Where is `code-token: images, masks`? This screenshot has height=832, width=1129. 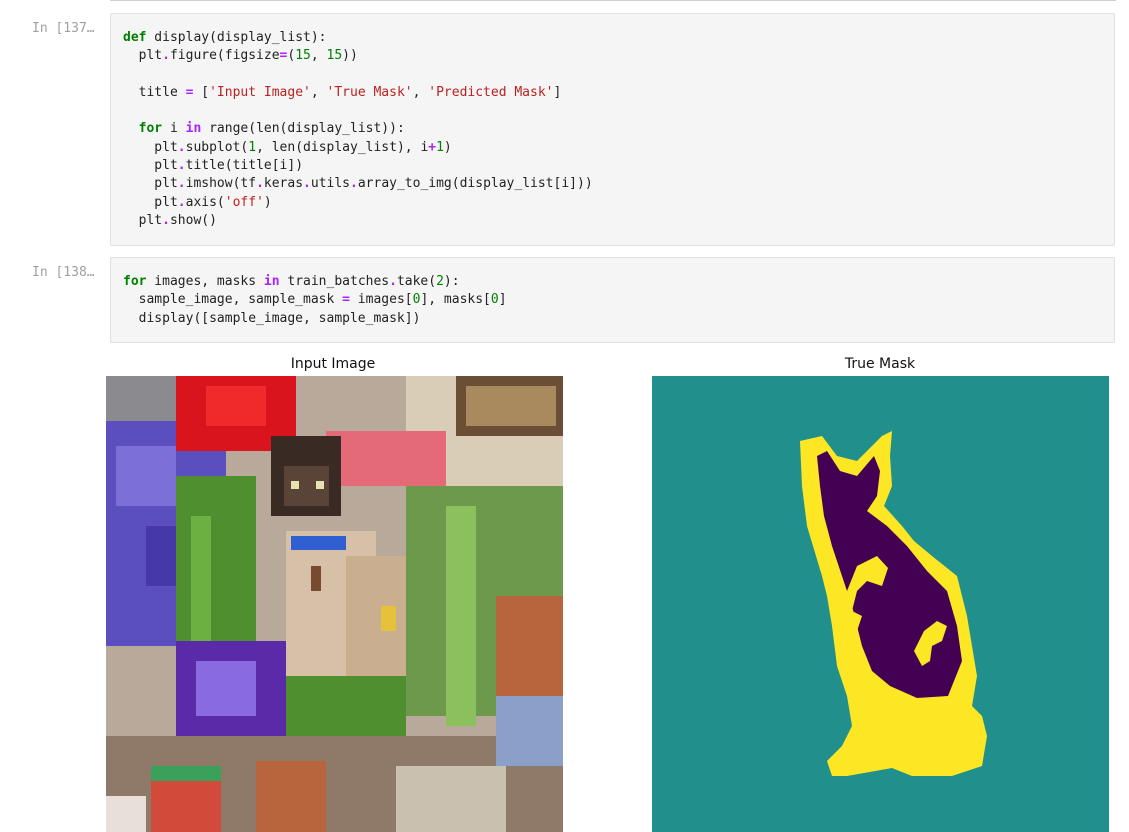 code-token: images, masks is located at coordinates (205, 281).